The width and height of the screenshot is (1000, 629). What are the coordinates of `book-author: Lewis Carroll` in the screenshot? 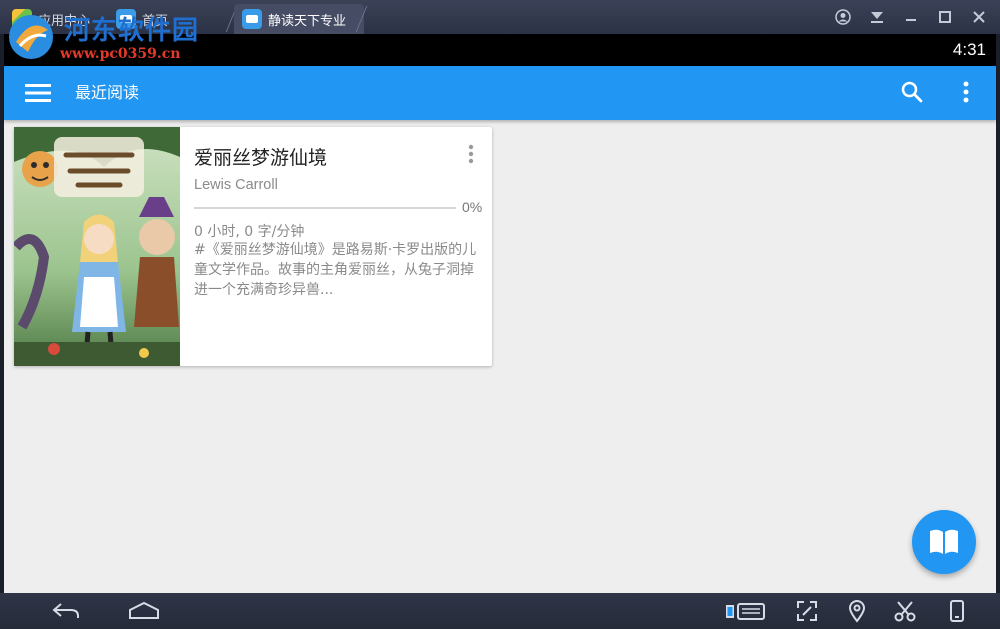 It's located at (236, 185).